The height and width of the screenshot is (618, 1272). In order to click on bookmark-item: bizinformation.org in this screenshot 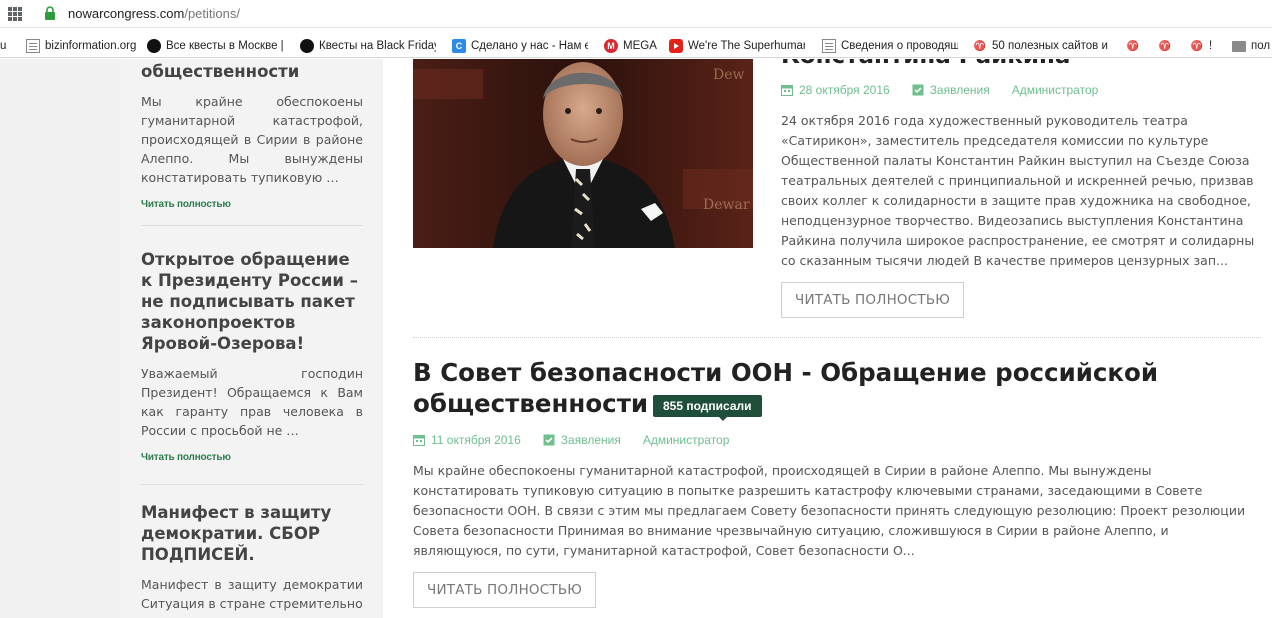, I will do `click(82, 46)`.